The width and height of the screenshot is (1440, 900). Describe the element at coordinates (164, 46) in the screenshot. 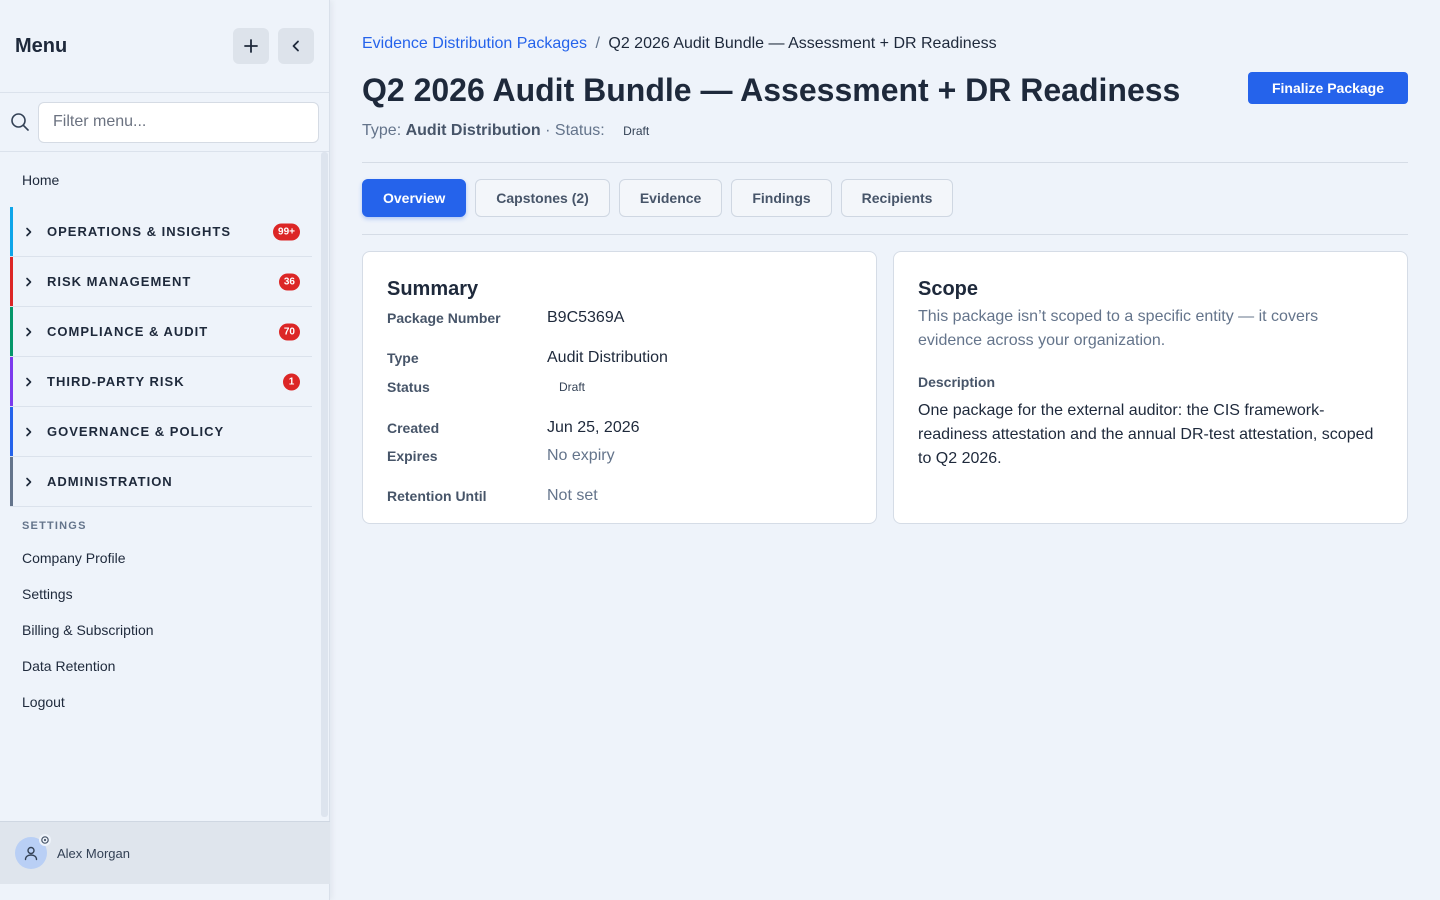

I see `sidebar-header: Menu` at that location.